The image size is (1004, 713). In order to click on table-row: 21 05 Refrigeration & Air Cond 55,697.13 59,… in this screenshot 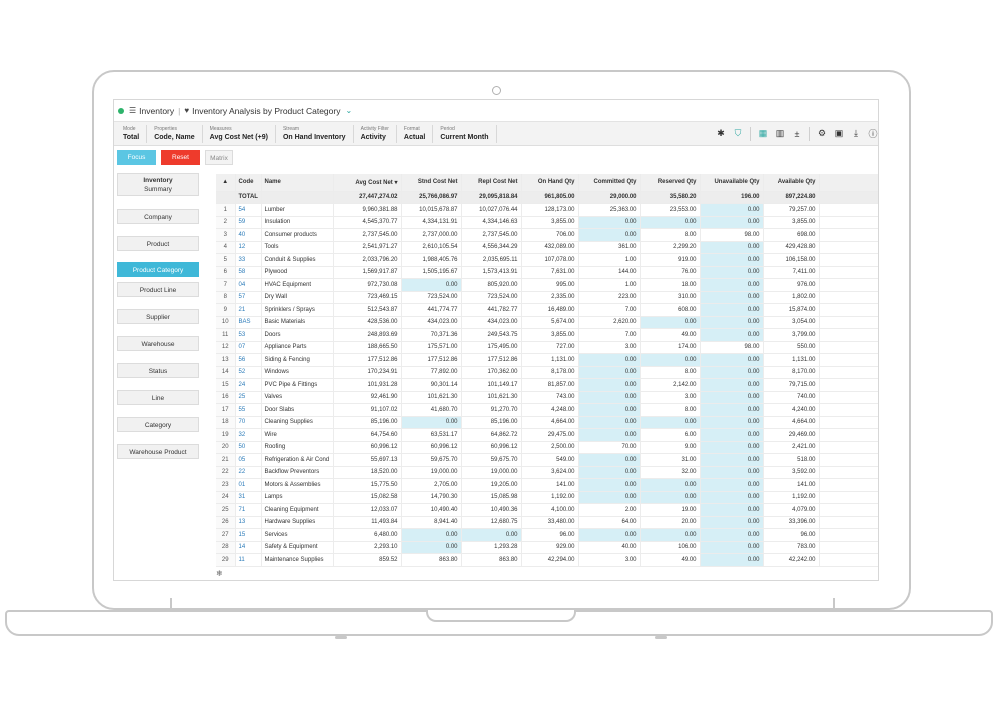, I will do `click(547, 460)`.